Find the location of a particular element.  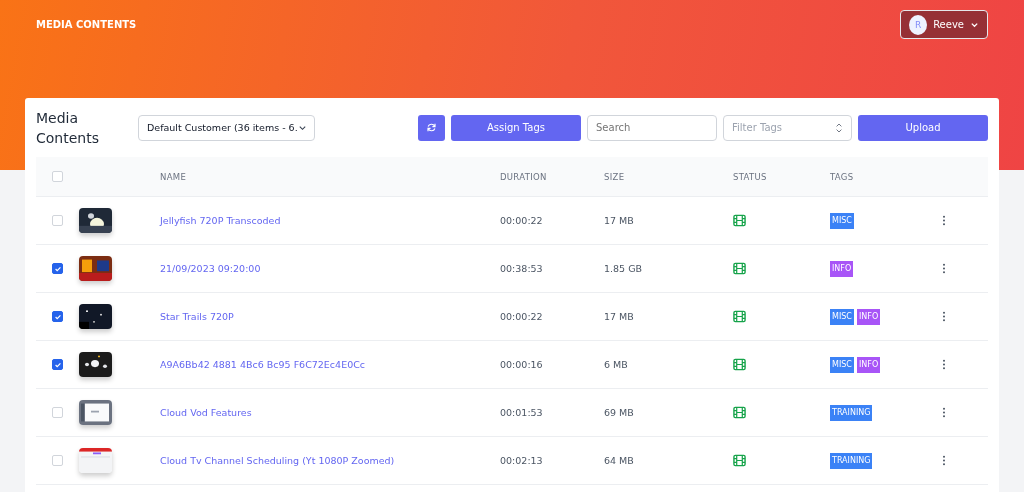

size-cell-text: 64 MB is located at coordinates (619, 460).